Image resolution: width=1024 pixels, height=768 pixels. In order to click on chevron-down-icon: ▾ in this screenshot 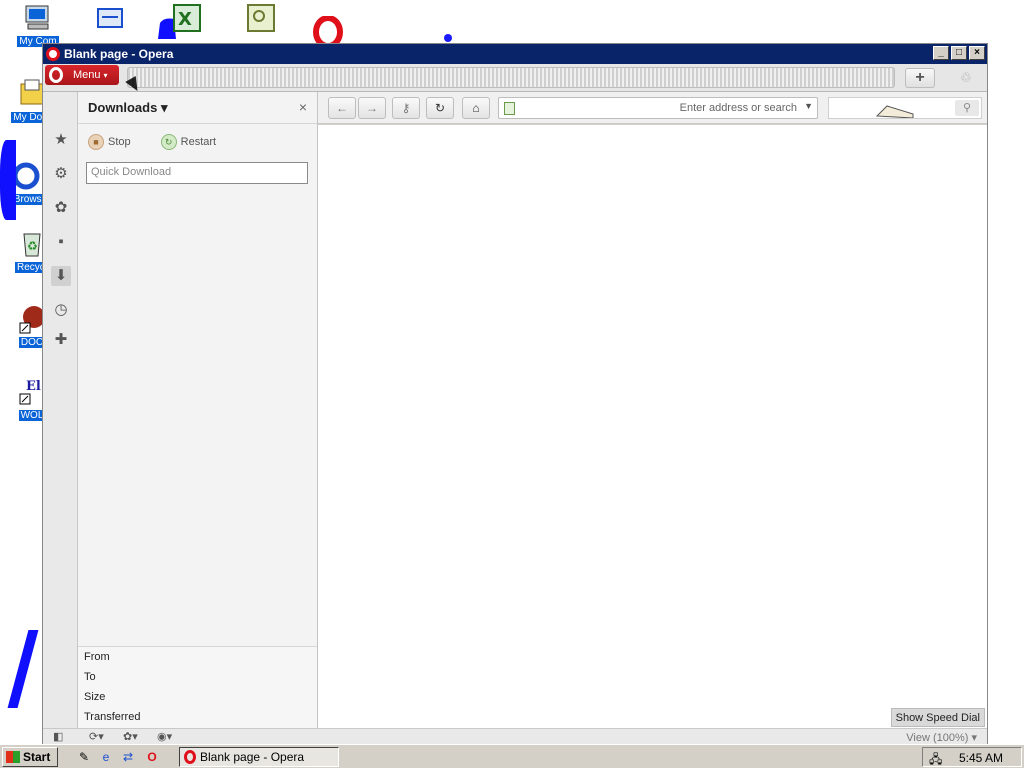, I will do `click(105, 75)`.